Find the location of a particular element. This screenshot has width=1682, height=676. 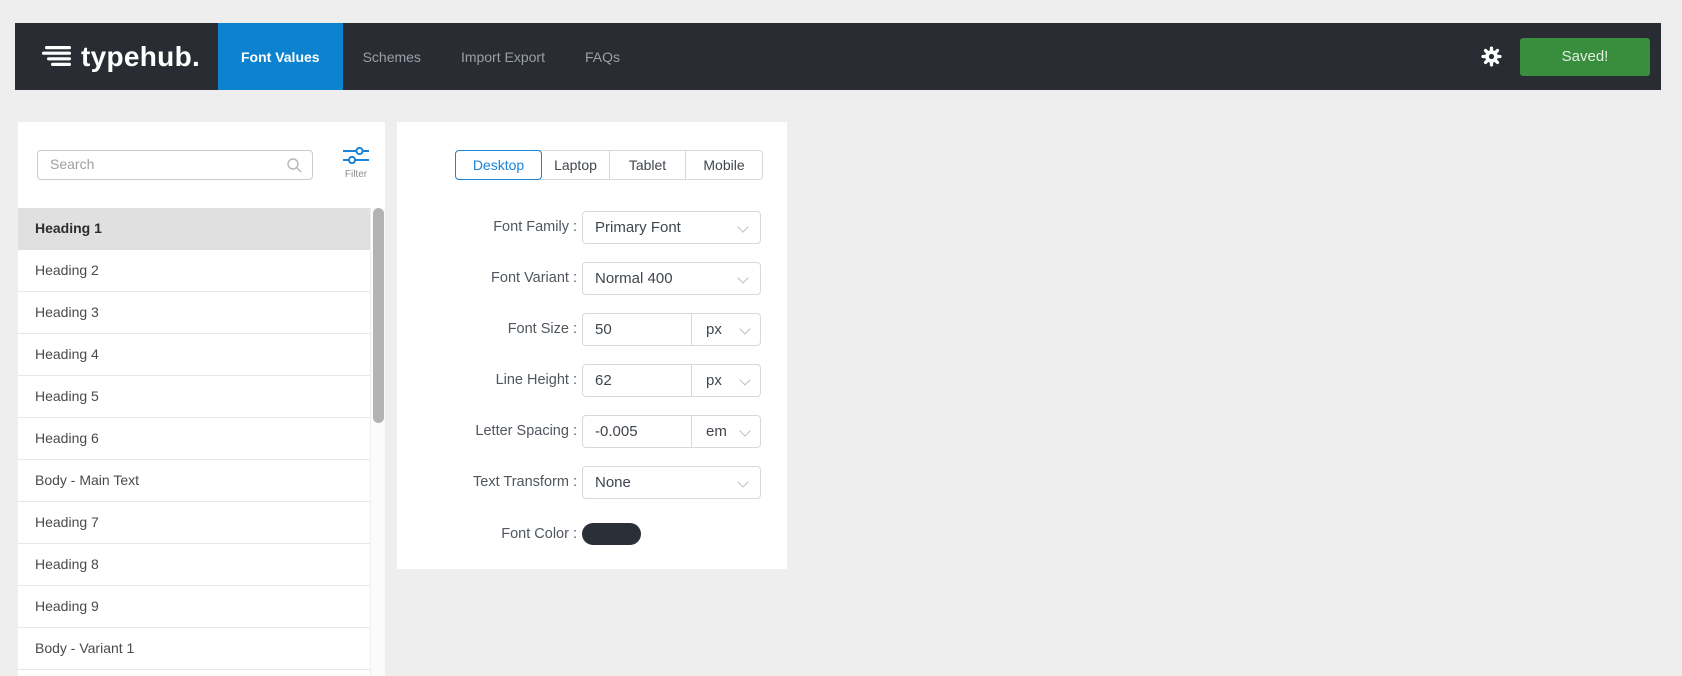

nav-tab-import-export: Import Export is located at coordinates (503, 56).